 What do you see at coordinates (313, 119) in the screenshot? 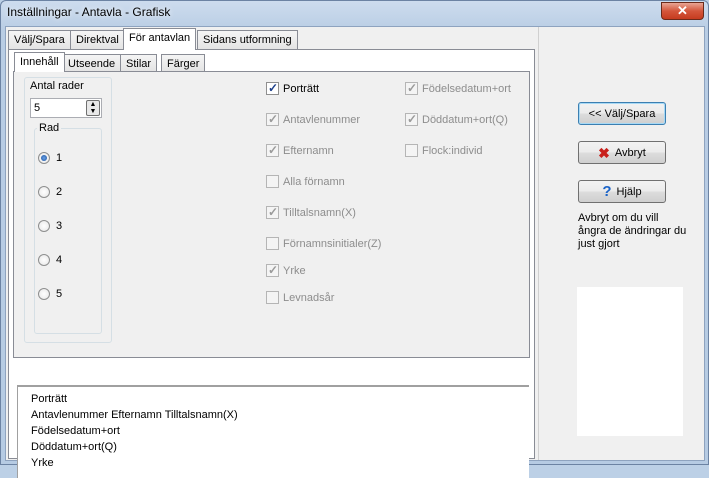
I see `checkbox-antavlenummer: Antavlenummer` at bounding box center [313, 119].